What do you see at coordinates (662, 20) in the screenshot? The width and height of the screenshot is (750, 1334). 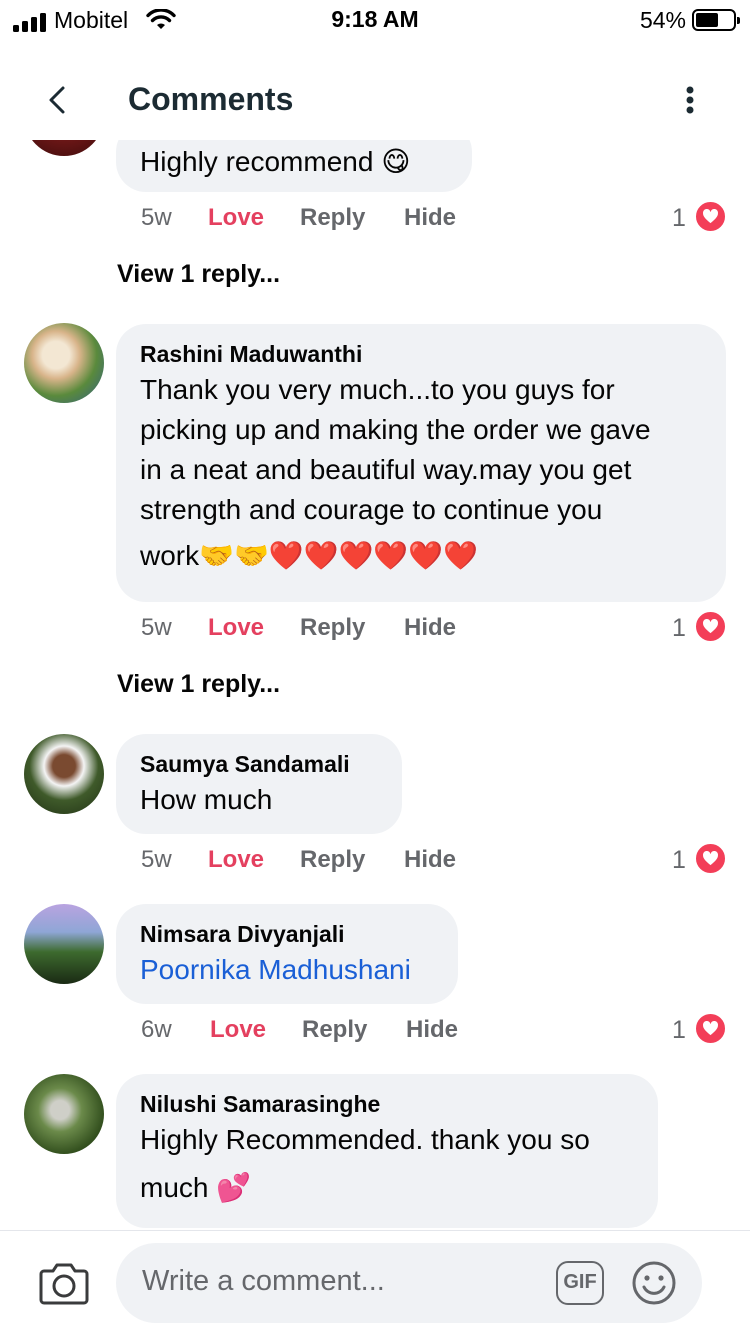 I see `battery-percent: 54%` at bounding box center [662, 20].